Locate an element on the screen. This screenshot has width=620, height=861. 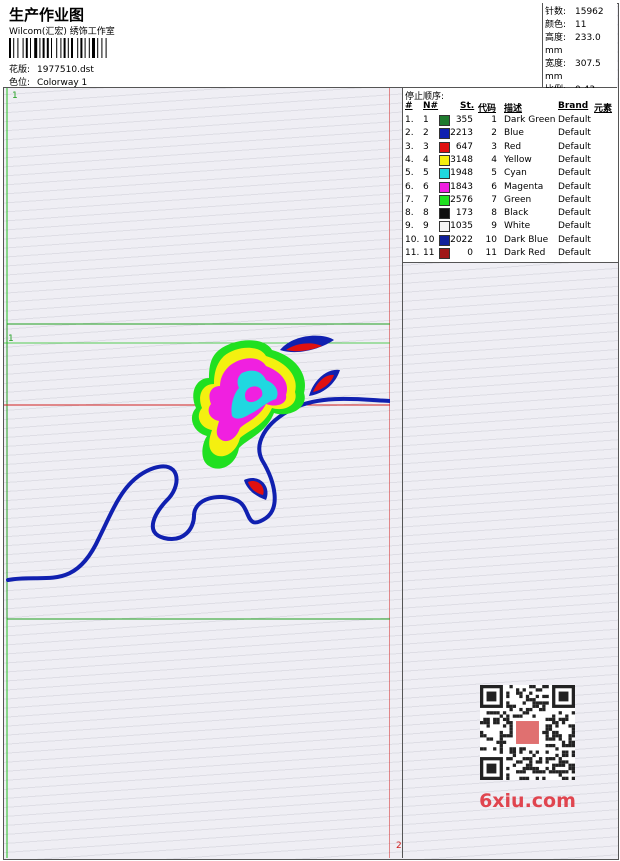
row-stitches: 2213 is located at coordinates (461, 133).